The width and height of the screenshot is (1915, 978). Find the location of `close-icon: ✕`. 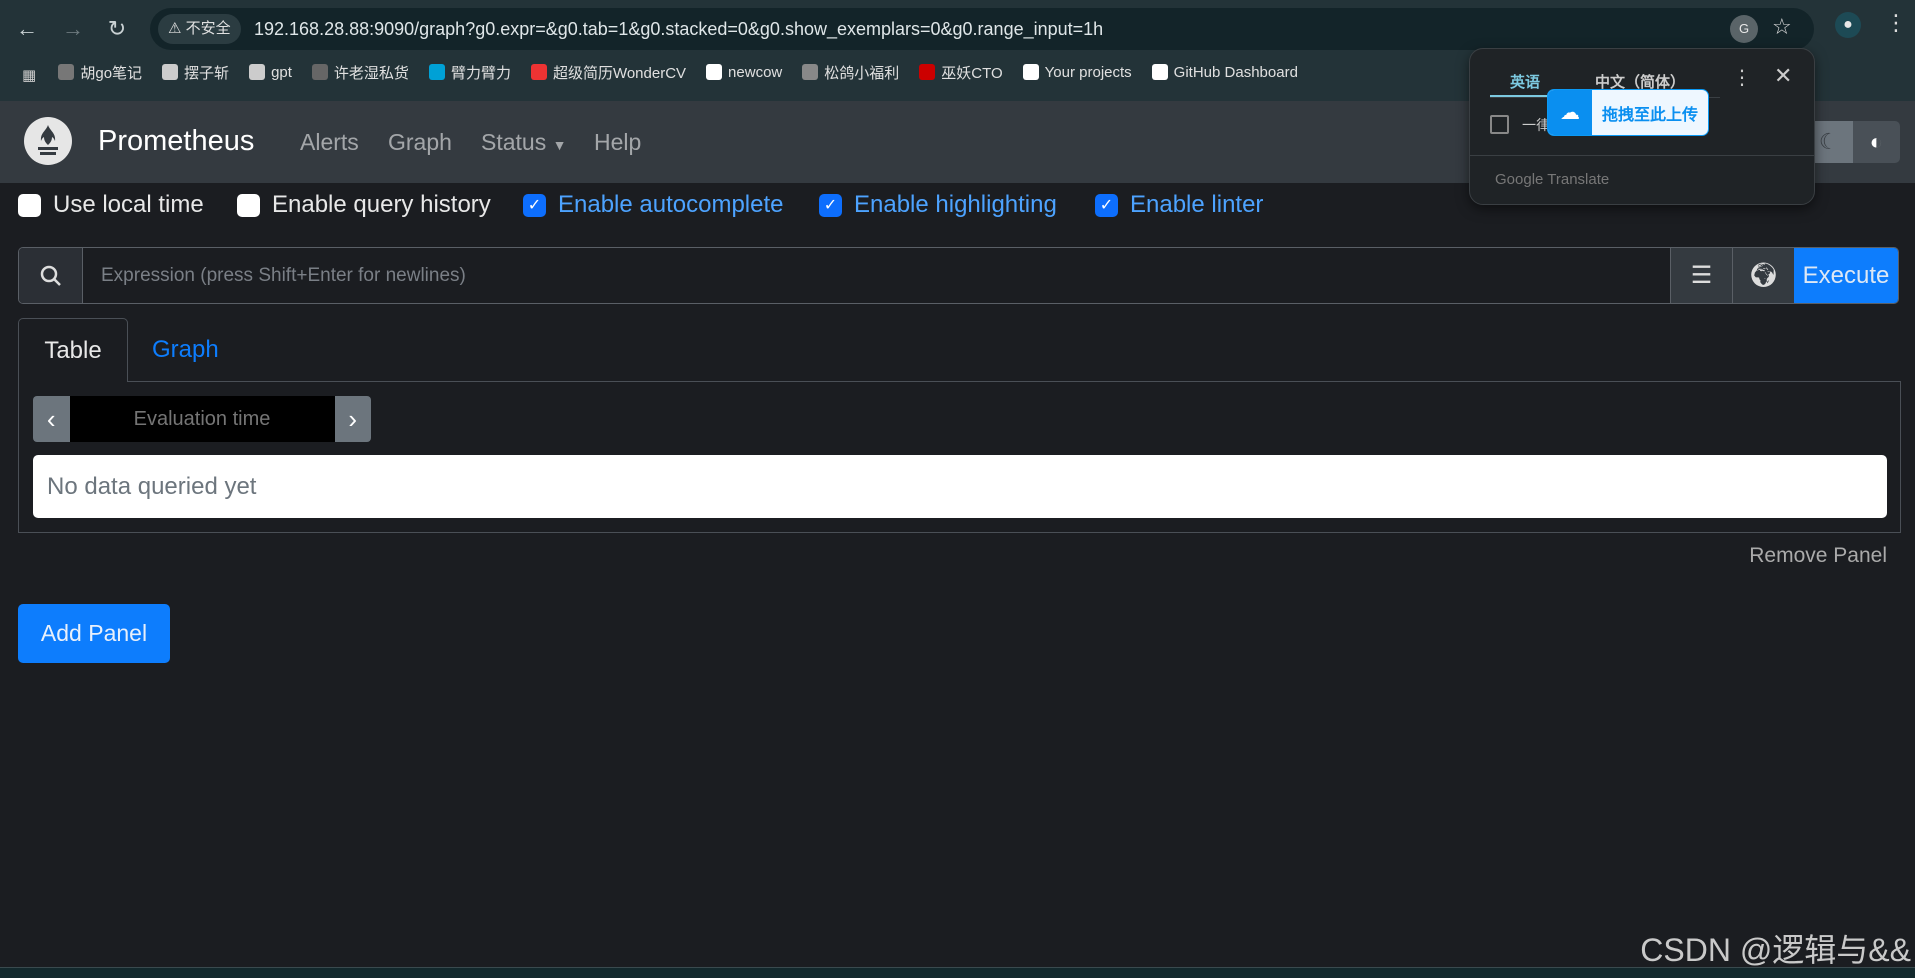

close-icon: ✕ is located at coordinates (1783, 76).